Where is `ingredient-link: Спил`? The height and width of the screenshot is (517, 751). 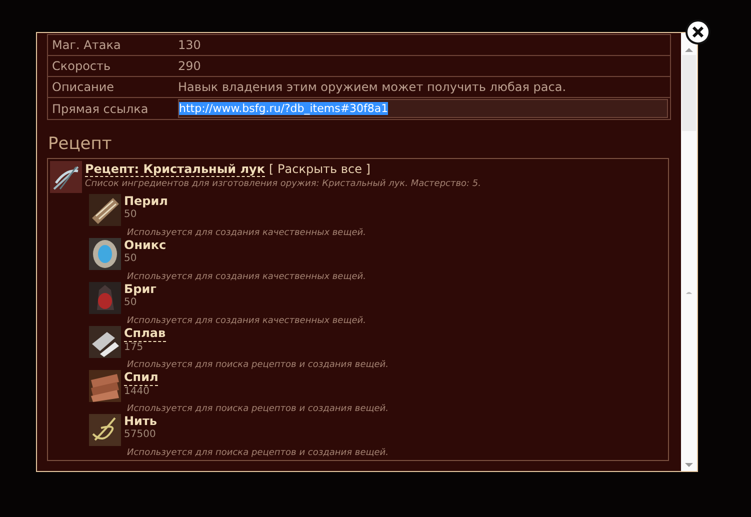 ingredient-link: Спил is located at coordinates (141, 378).